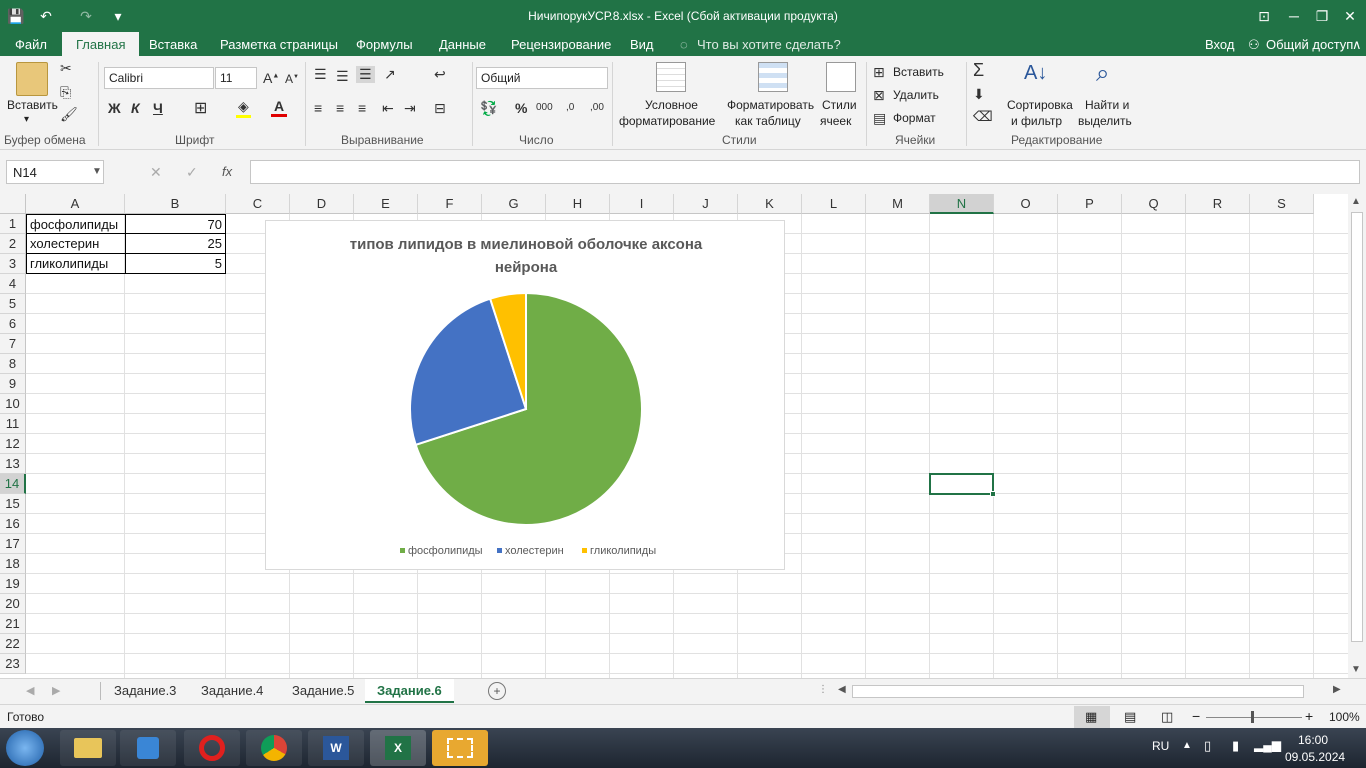 The width and height of the screenshot is (1366, 768). Describe the element at coordinates (916, 95) in the screenshot. I see `delete-cells-button: Удалить` at that location.